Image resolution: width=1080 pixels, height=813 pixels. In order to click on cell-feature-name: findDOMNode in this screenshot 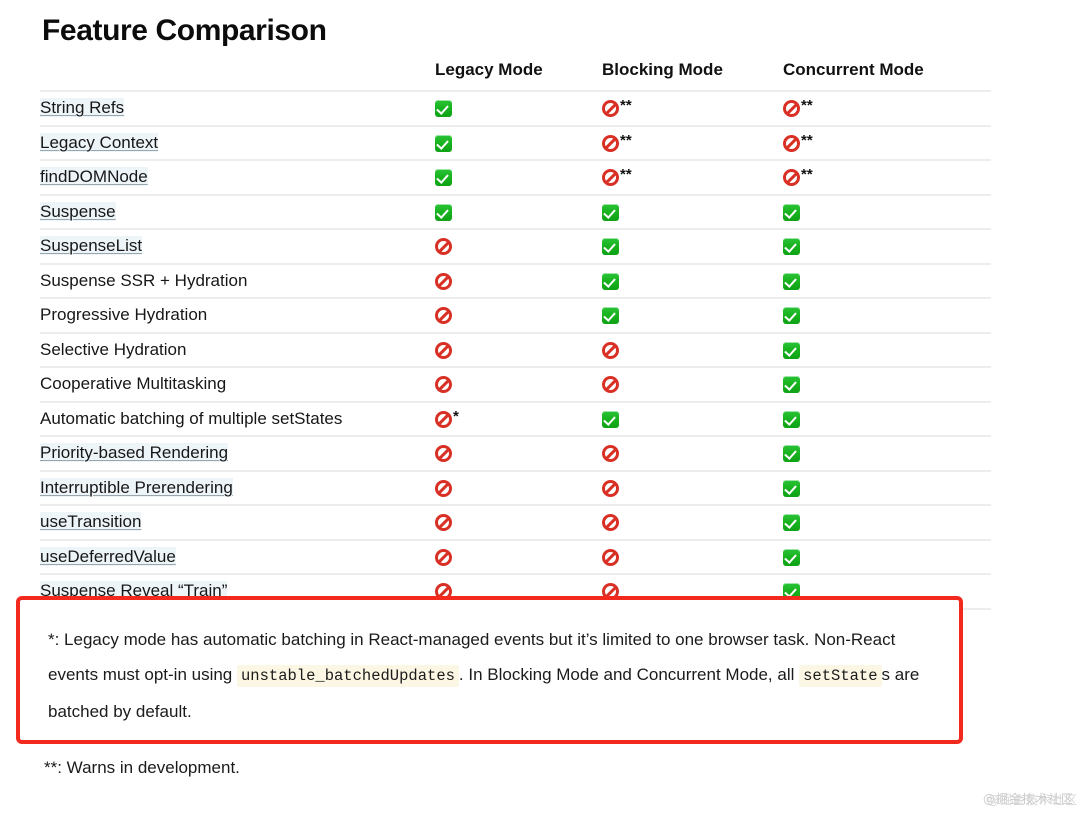, I will do `click(237, 178)`.